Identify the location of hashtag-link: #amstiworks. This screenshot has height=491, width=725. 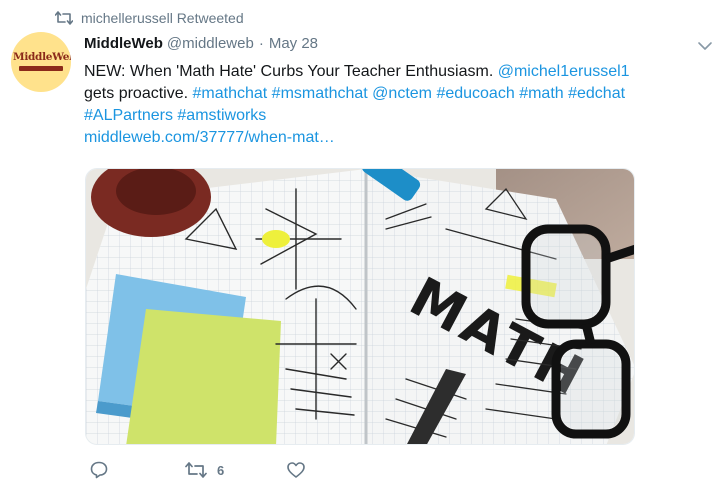
(221, 115).